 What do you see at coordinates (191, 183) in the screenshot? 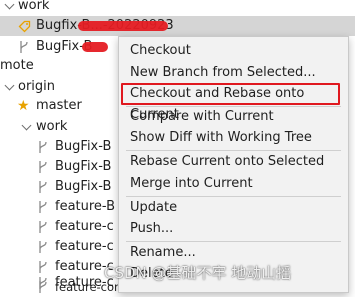
I see `menu-item-label: Merge into Current` at bounding box center [191, 183].